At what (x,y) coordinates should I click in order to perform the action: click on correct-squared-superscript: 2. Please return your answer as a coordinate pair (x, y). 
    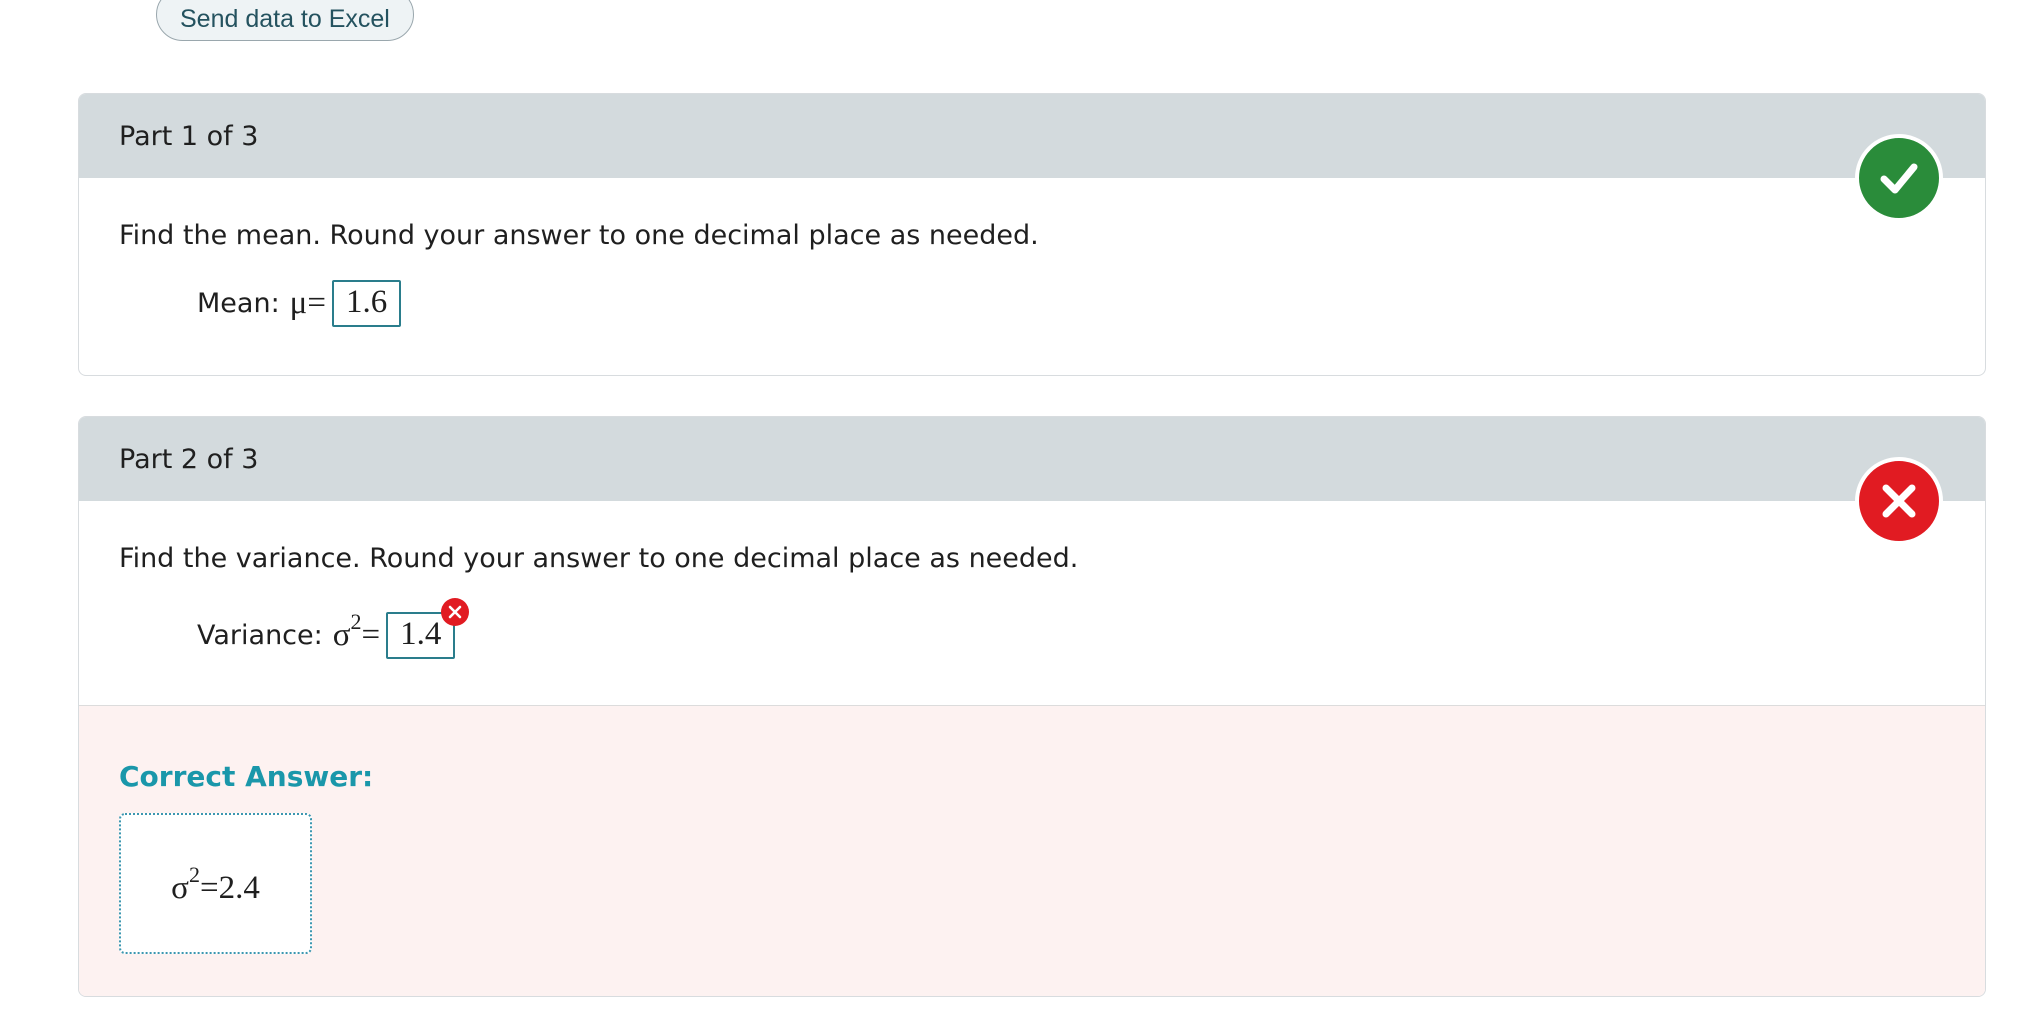
    Looking at the image, I should click on (194, 874).